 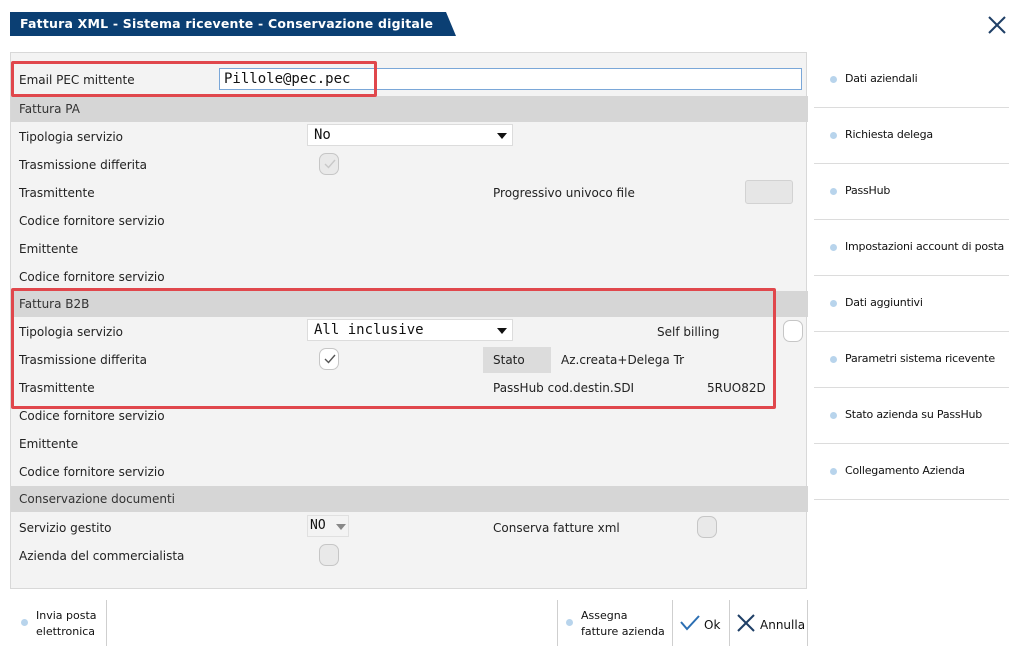 What do you see at coordinates (92, 416) in the screenshot?
I see `b2b-codice-fornitore-label-1: Codice fornitore servizio` at bounding box center [92, 416].